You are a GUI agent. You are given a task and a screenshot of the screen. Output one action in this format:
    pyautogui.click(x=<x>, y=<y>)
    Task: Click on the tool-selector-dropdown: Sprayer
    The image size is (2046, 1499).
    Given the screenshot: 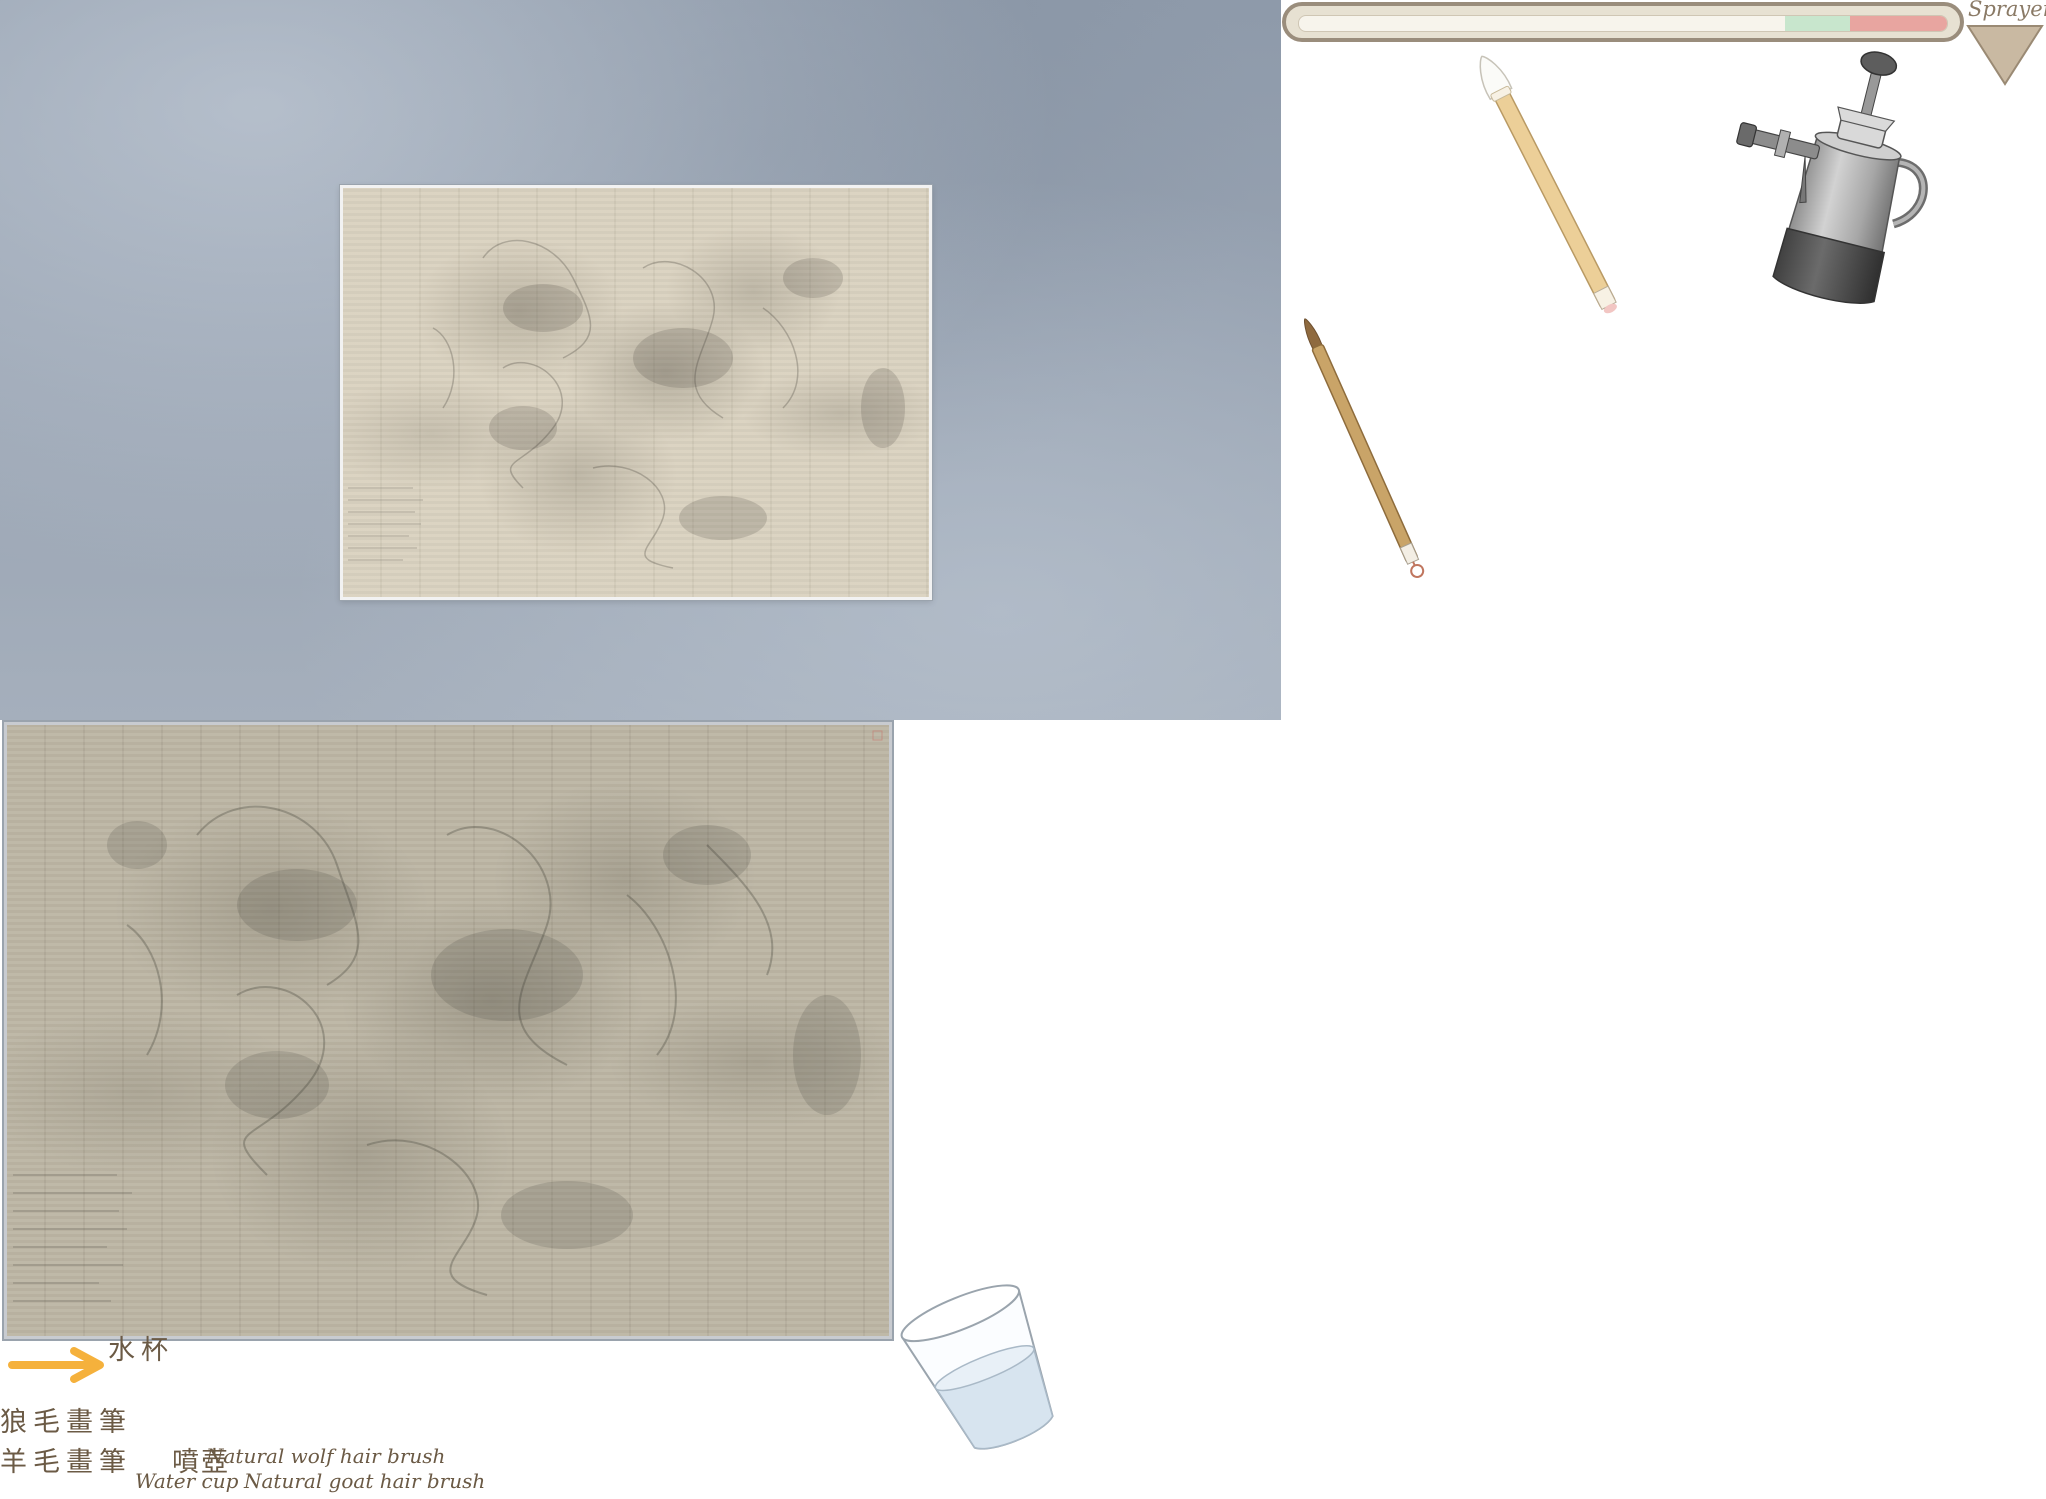 What is the action you would take?
    pyautogui.click(x=2006, y=45)
    